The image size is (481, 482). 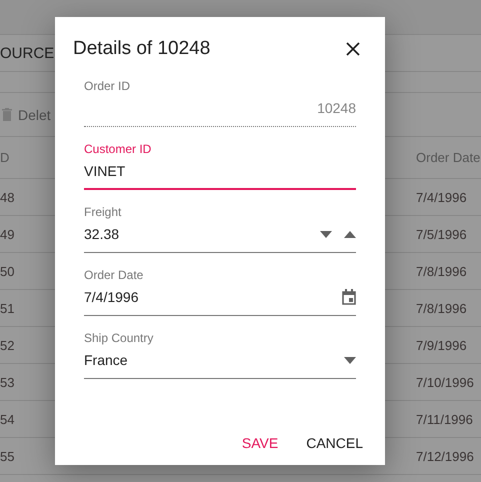 What do you see at coordinates (27, 53) in the screenshot?
I see `section-title: OURCE` at bounding box center [27, 53].